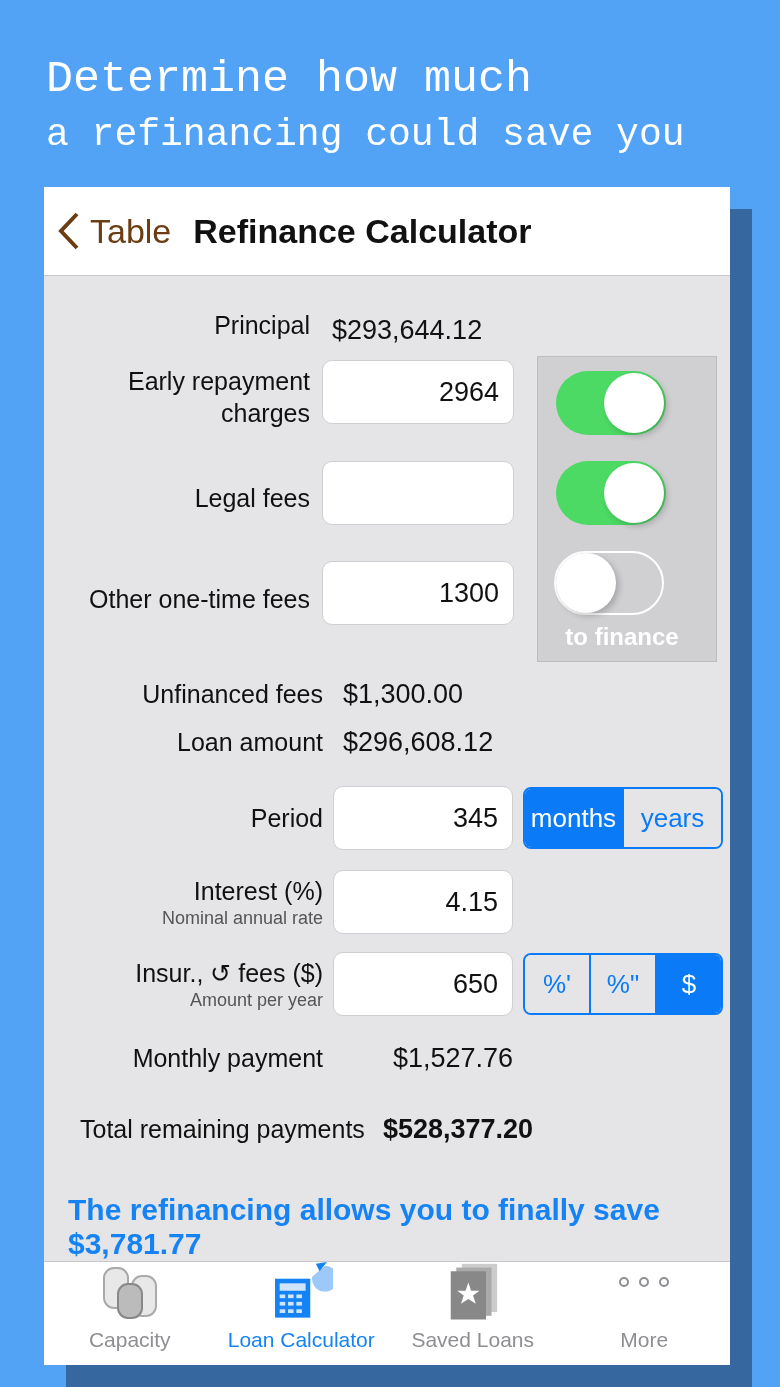 The image size is (780, 1387). I want to click on field-label: Insur., ↺ fees ($), so click(228, 973).